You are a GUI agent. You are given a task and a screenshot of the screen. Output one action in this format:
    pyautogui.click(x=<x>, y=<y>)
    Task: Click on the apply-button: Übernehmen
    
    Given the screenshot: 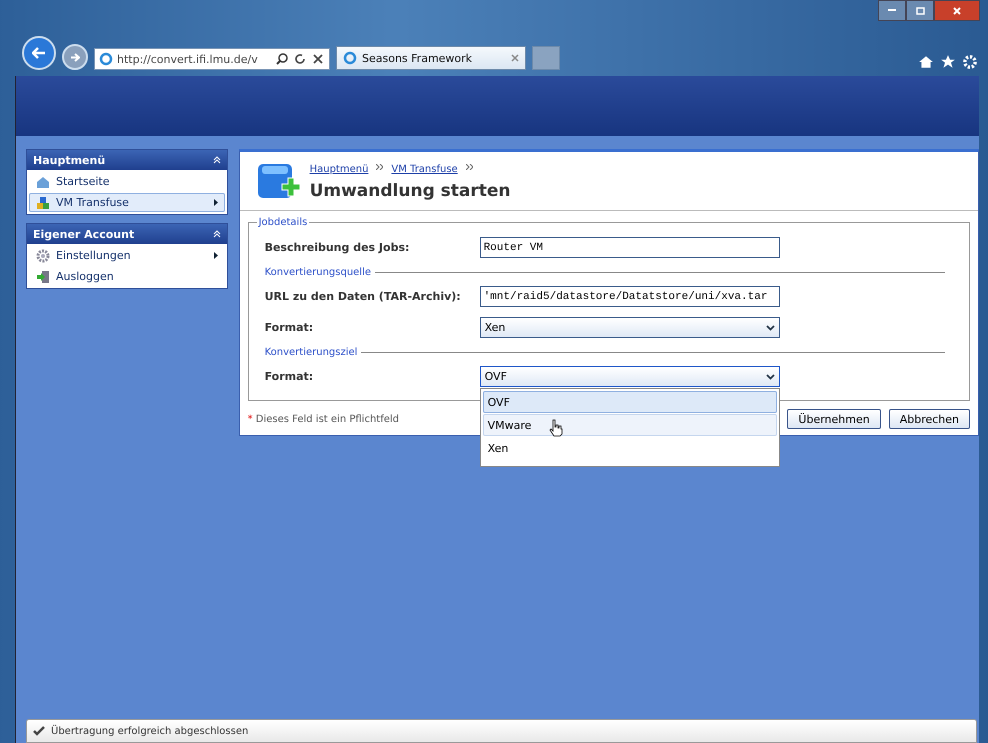 What is the action you would take?
    pyautogui.click(x=834, y=419)
    